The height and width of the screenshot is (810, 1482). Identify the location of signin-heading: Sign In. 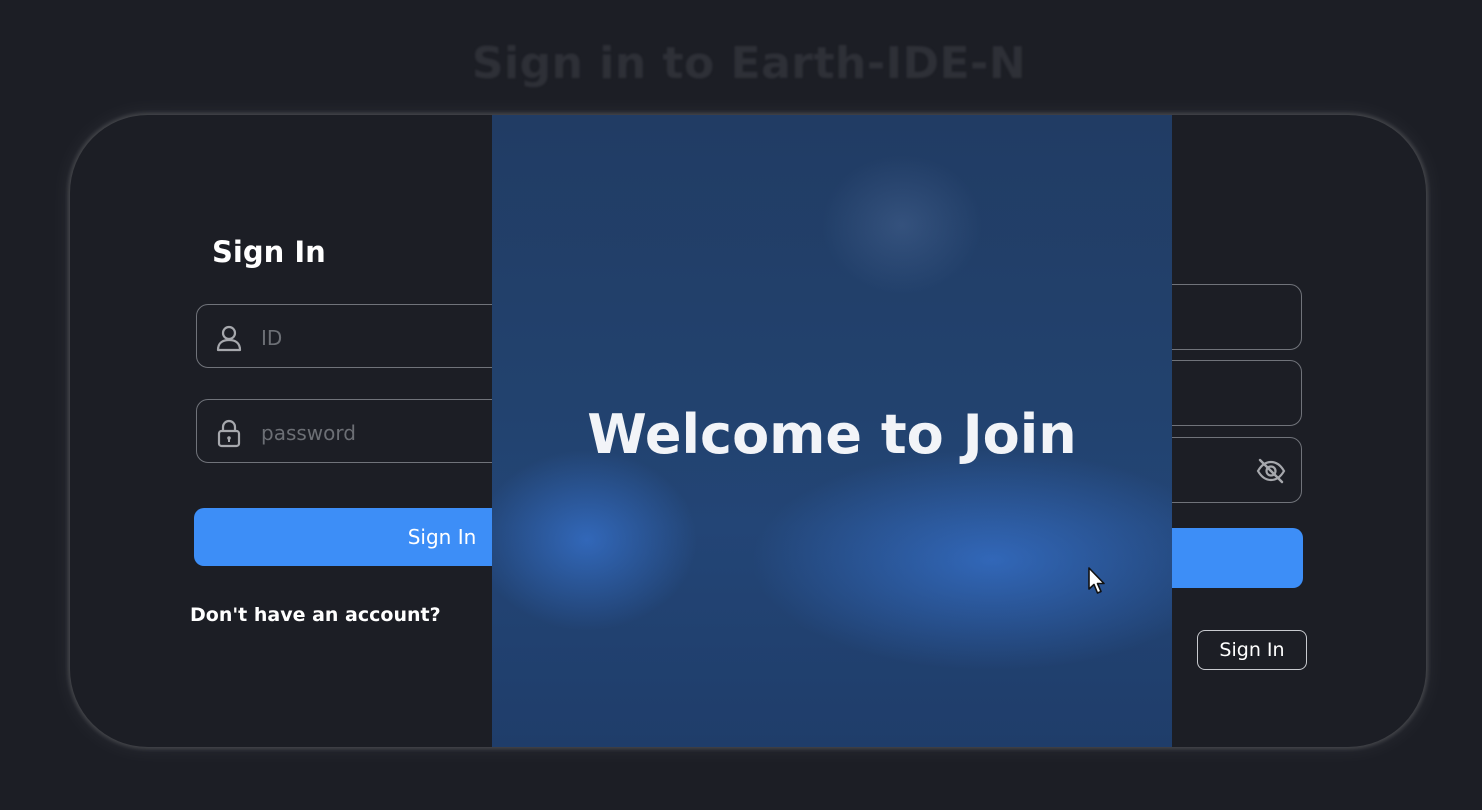
(269, 252).